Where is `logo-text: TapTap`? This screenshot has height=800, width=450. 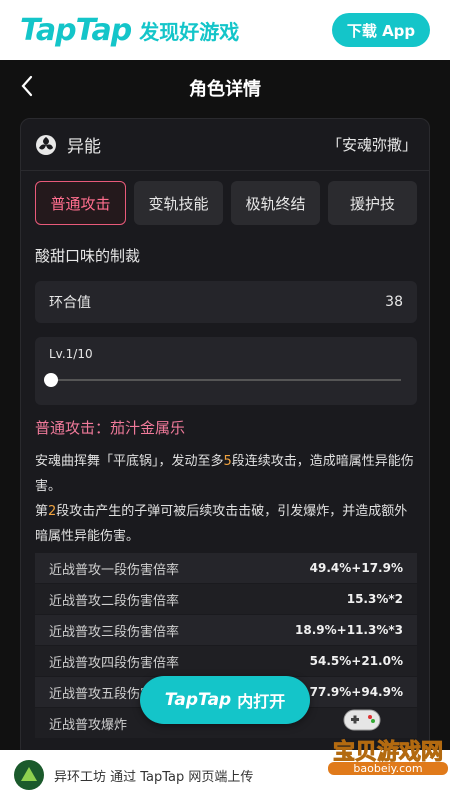 logo-text: TapTap is located at coordinates (76, 30).